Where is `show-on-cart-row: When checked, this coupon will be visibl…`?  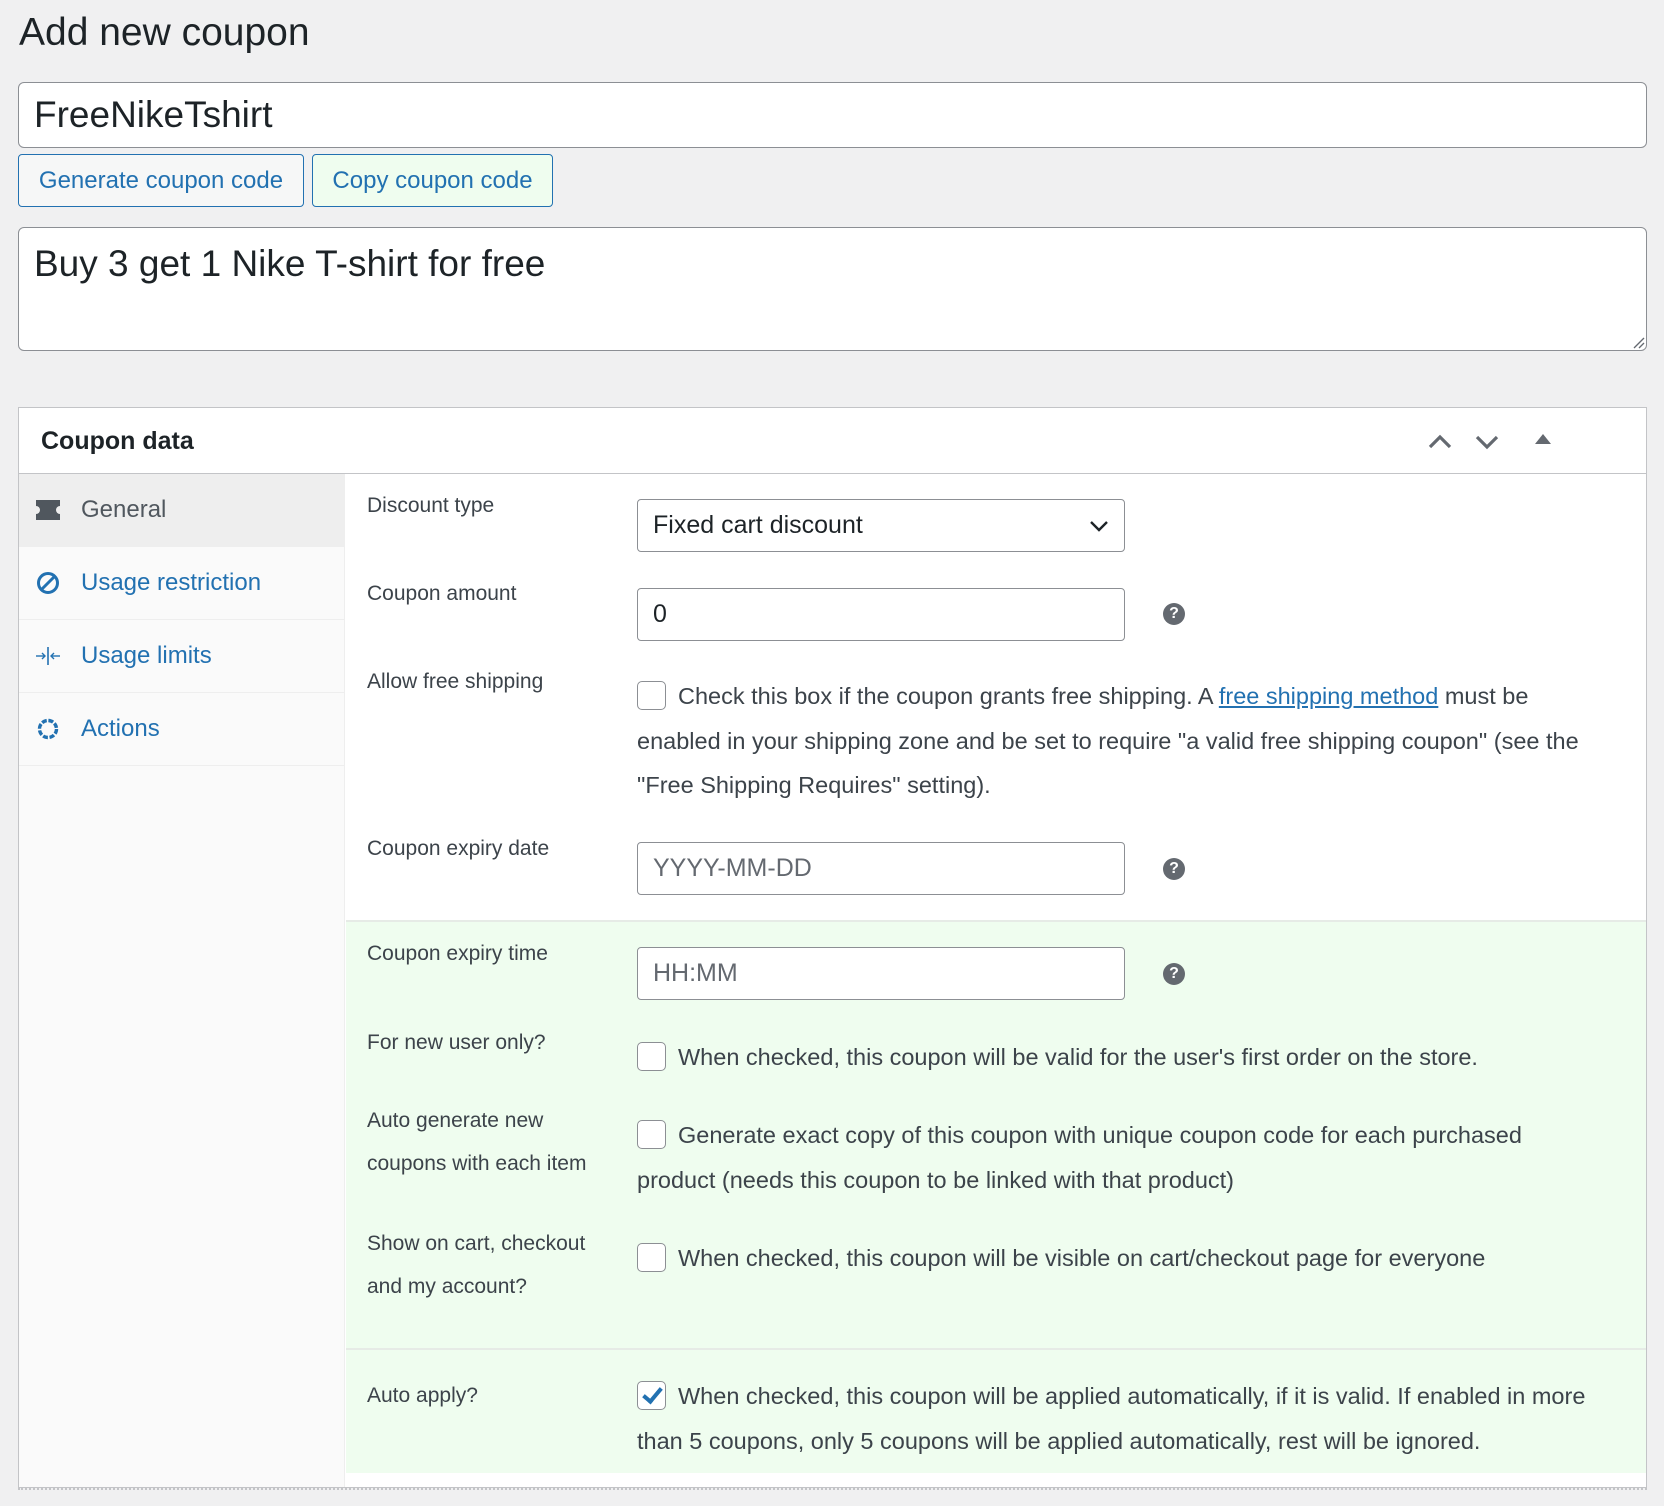
show-on-cart-row: When checked, this coupon will be visibl… is located at coordinates (1116, 1258).